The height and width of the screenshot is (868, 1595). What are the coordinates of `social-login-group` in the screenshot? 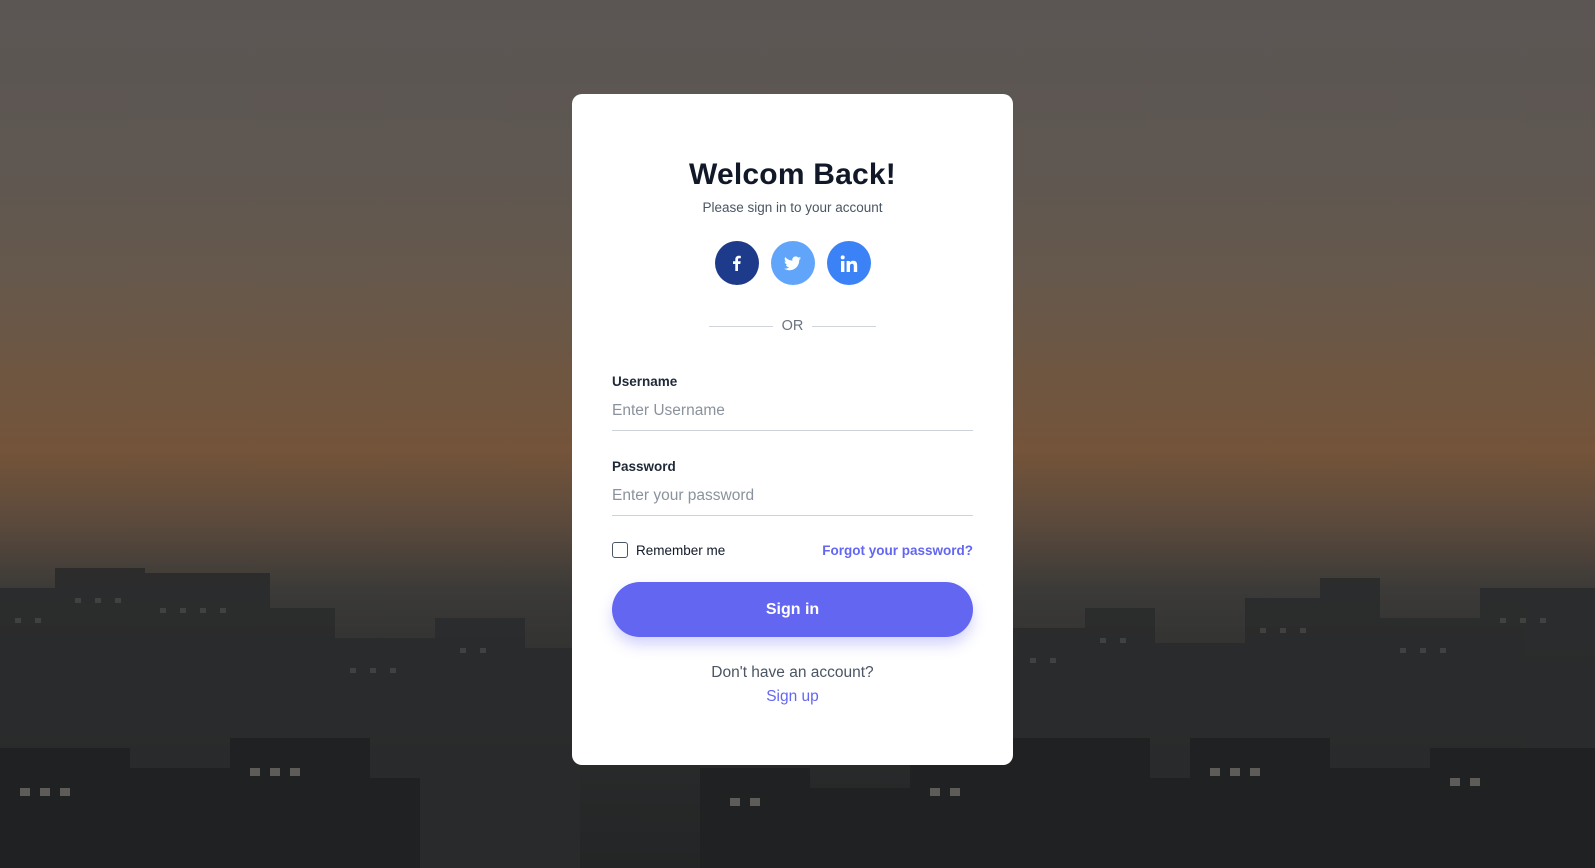 It's located at (792, 263).